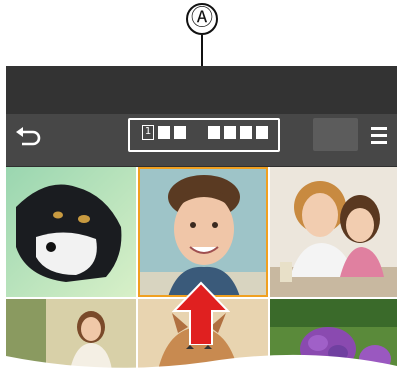 This screenshot has width=397, height=370. Describe the element at coordinates (201, 362) in the screenshot. I see `bottom-wave-cutoff` at that location.